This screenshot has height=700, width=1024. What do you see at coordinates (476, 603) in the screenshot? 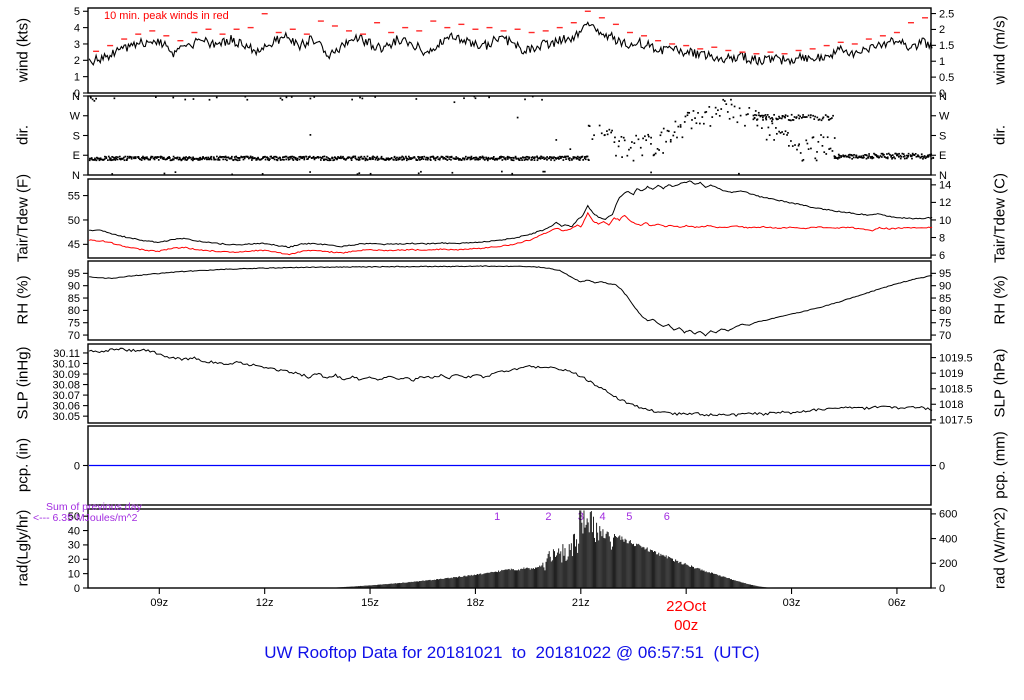
I see `x-tick-label: 18z` at bounding box center [476, 603].